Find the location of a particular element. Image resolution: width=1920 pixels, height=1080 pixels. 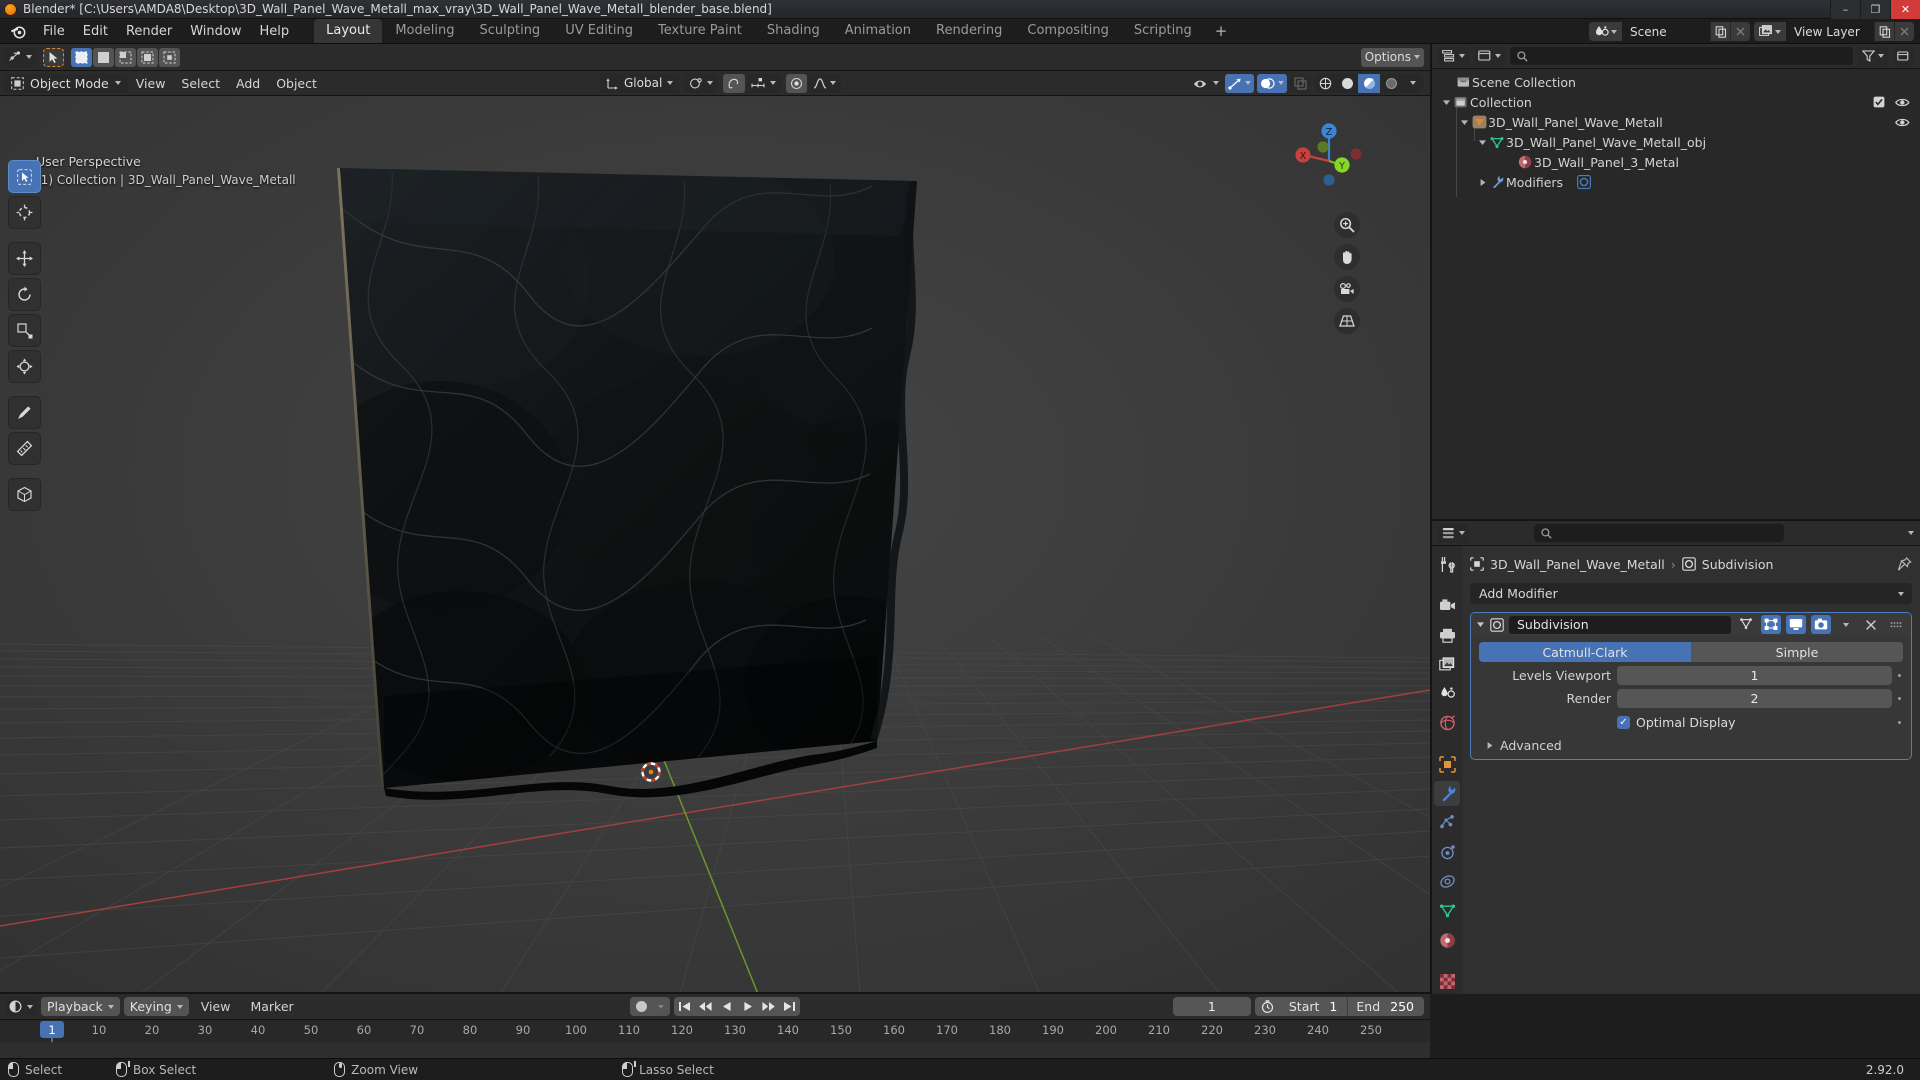

select-invert-button is located at coordinates (147, 57).